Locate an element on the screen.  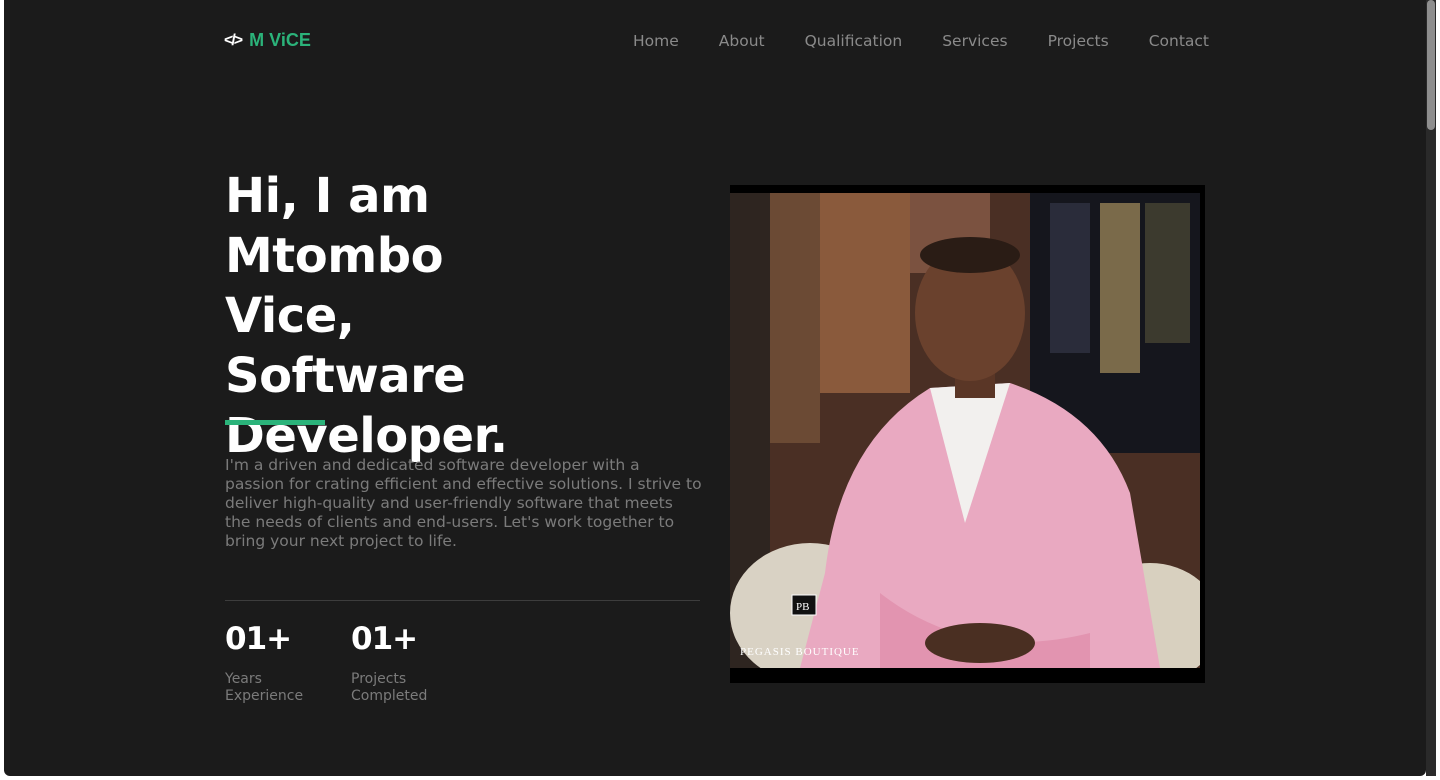
headline-line: Hi, I am Mtombo is located at coordinates (334, 226).